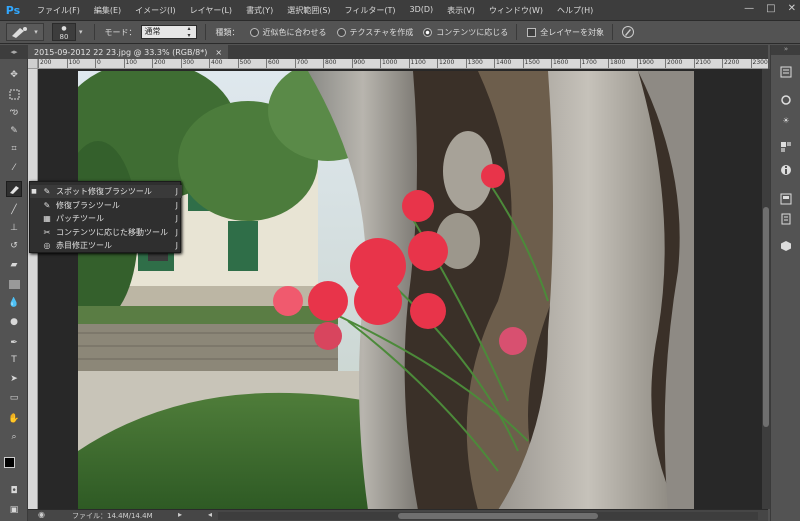 This screenshot has height=521, width=800. What do you see at coordinates (41, 514) in the screenshot?
I see `zoom-icon: ◉` at bounding box center [41, 514].